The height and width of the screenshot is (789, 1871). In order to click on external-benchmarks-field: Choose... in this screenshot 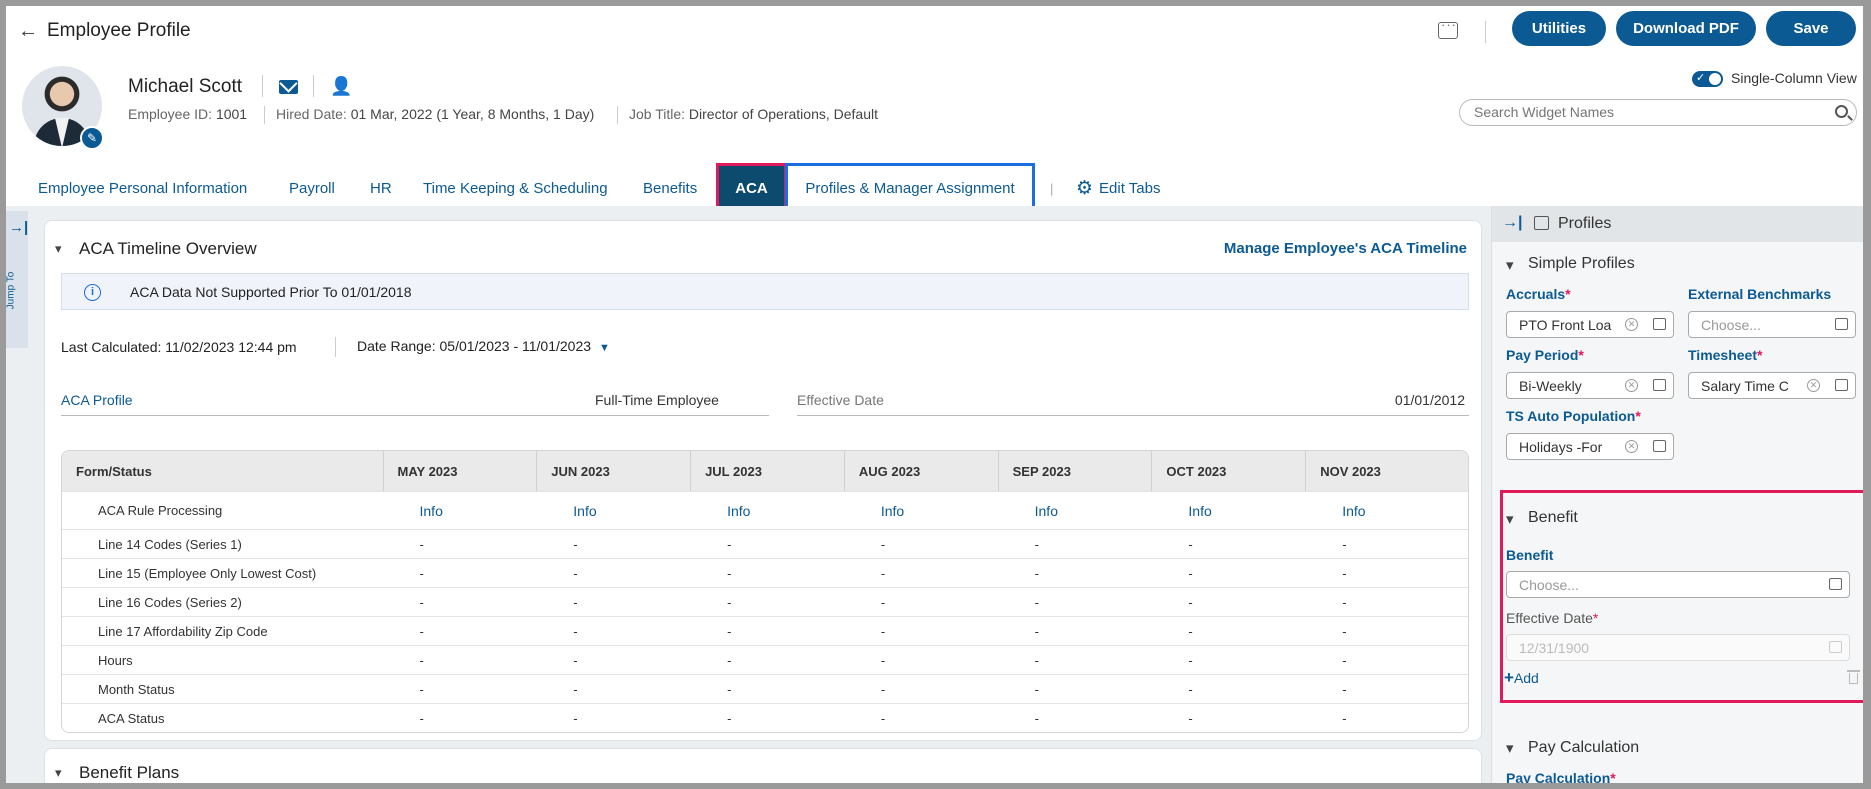, I will do `click(1772, 324)`.